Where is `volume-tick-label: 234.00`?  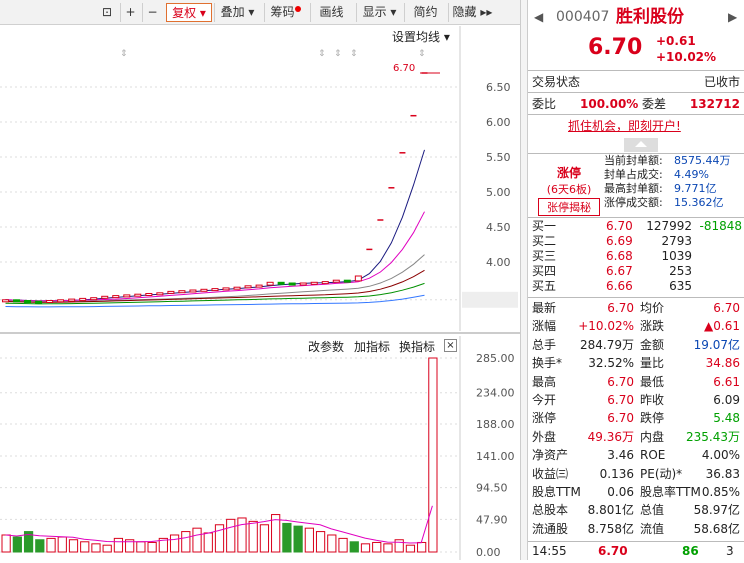 volume-tick-label: 234.00 is located at coordinates (495, 393).